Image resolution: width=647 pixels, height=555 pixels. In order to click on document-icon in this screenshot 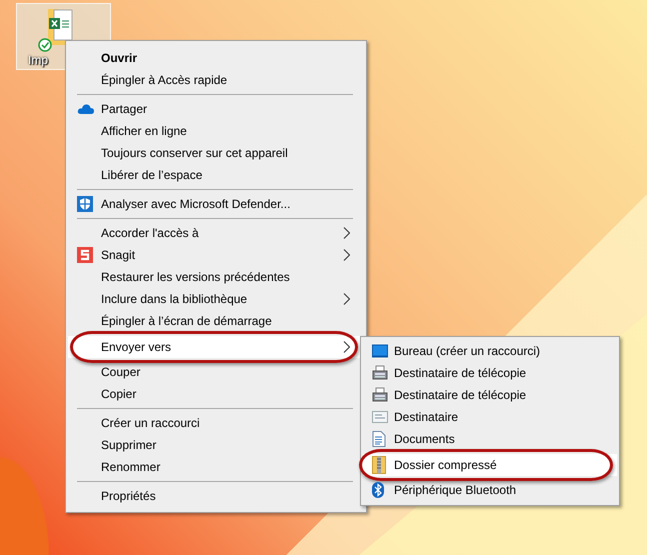, I will do `click(379, 439)`.